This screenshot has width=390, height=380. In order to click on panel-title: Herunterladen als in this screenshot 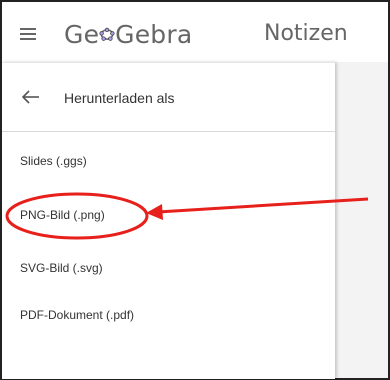, I will do `click(119, 98)`.